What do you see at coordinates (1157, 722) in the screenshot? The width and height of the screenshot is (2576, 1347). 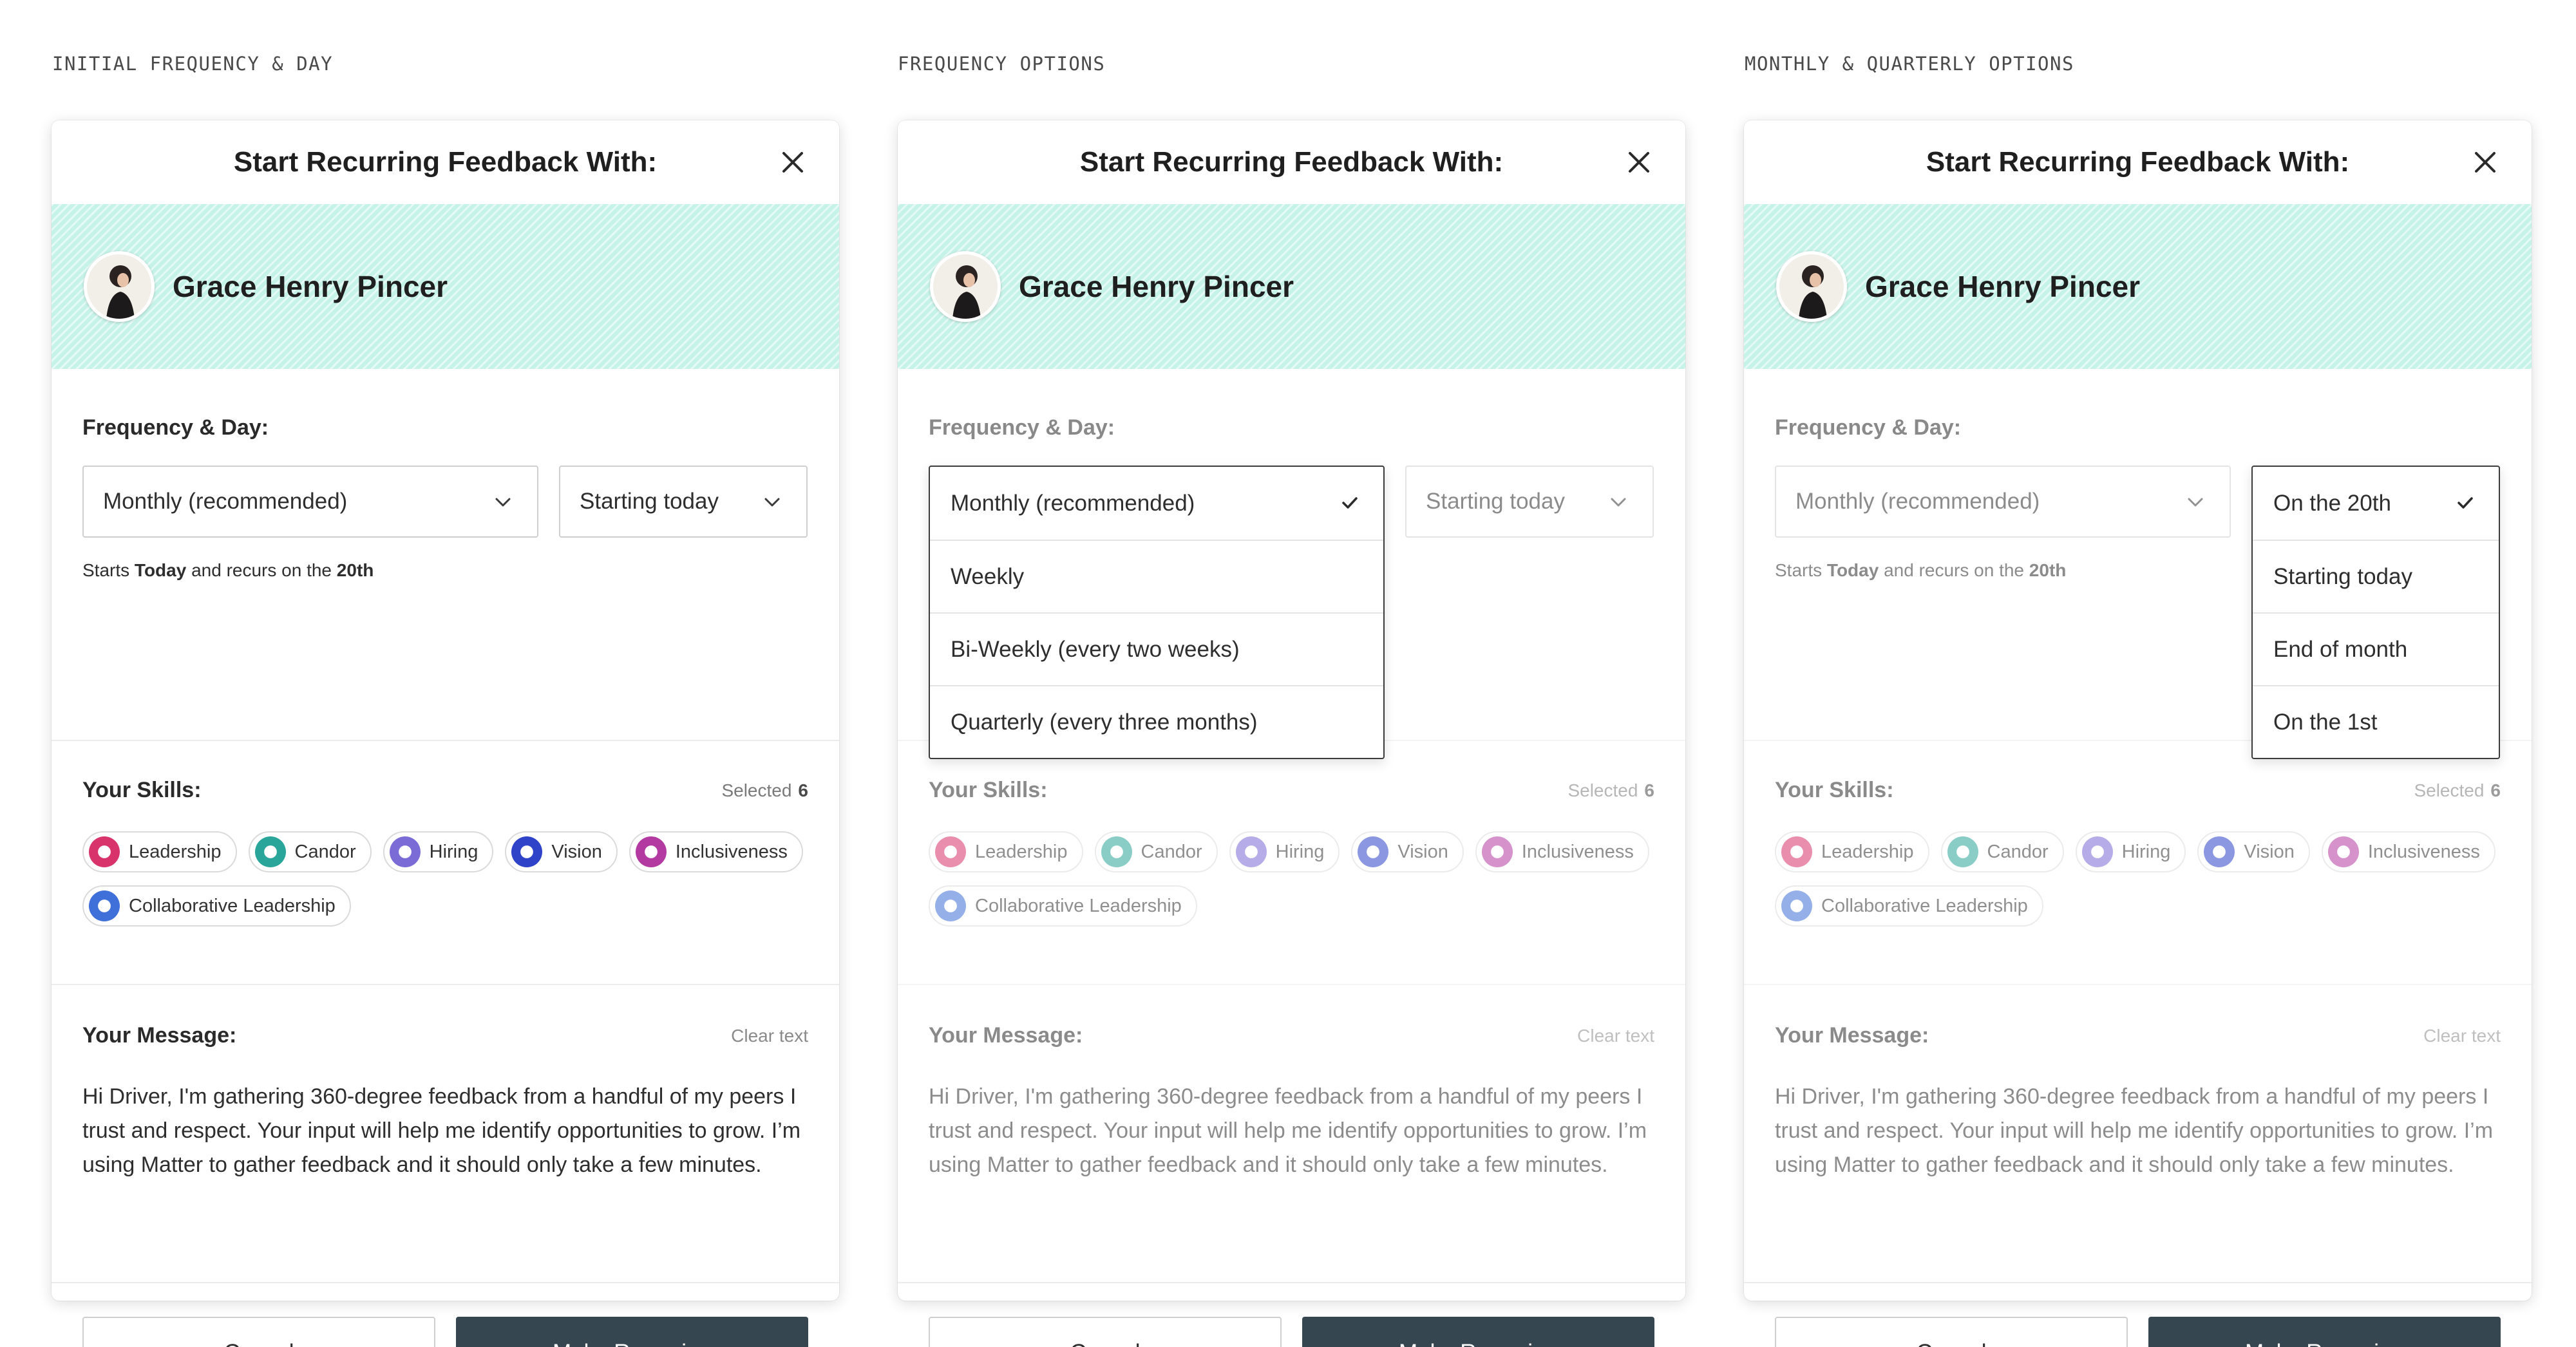 I see `frequency-dropdown-option: Quarterly (every three months)` at bounding box center [1157, 722].